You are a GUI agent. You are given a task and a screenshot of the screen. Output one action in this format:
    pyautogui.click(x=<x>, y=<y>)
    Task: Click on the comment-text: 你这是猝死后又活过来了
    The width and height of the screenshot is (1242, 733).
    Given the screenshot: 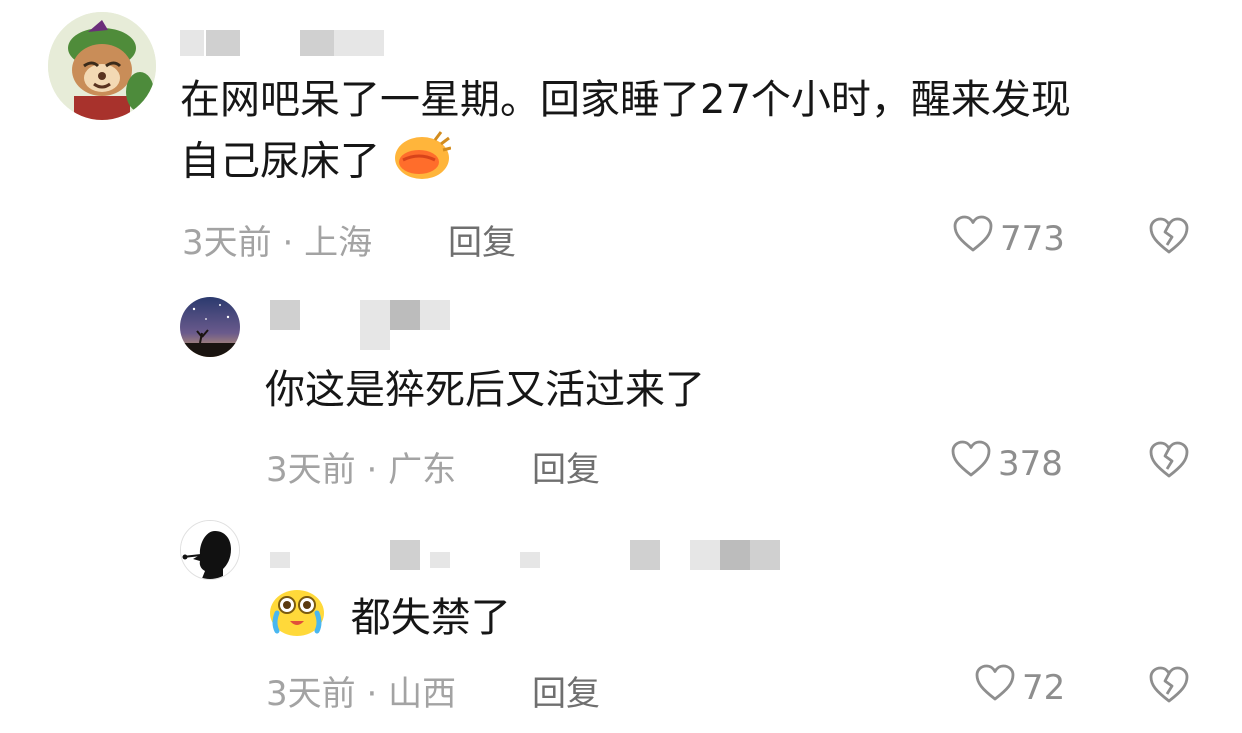 What is the action you would take?
    pyautogui.click(x=485, y=390)
    